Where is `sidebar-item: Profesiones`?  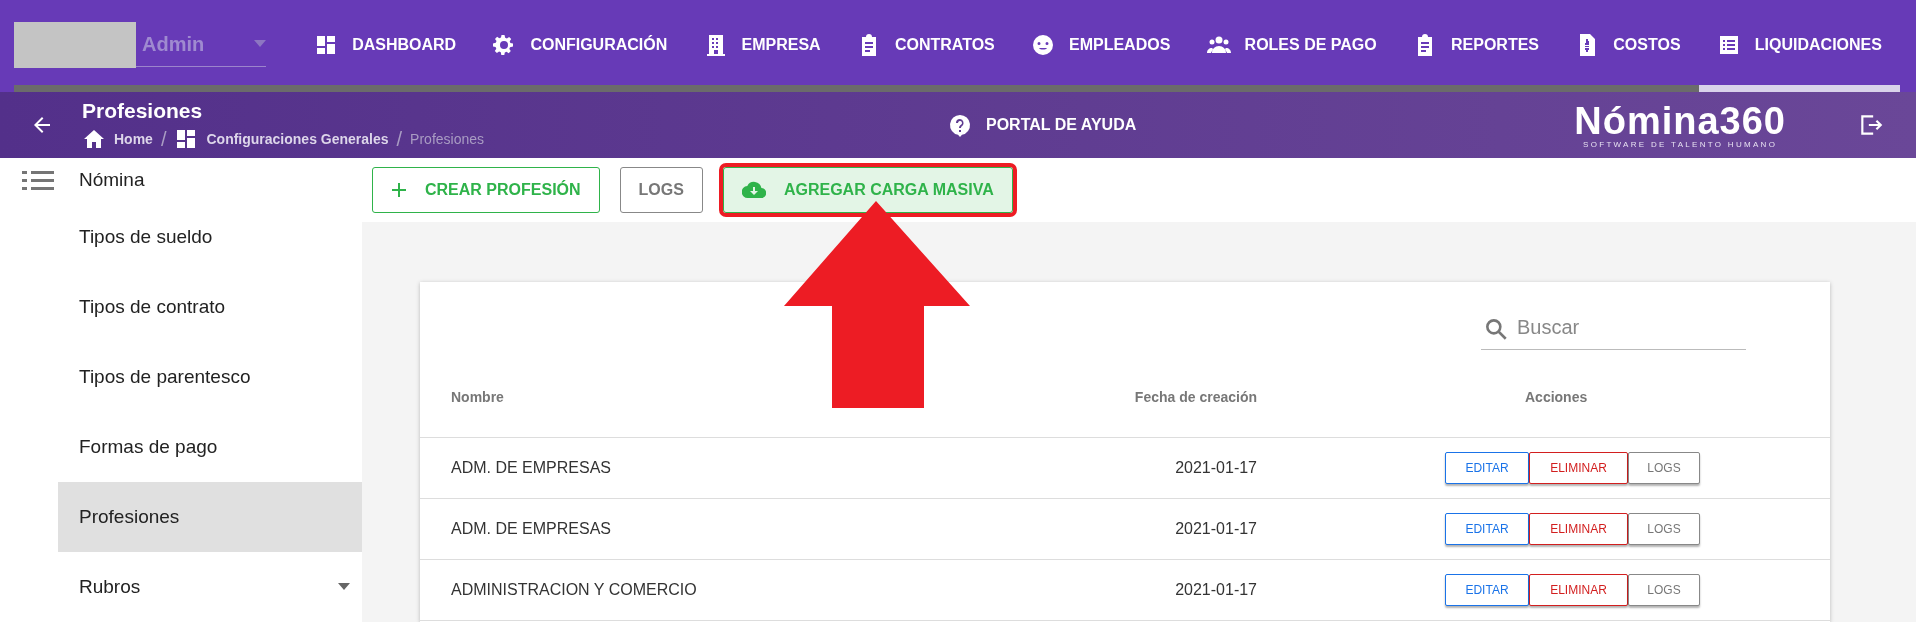 sidebar-item: Profesiones is located at coordinates (210, 517).